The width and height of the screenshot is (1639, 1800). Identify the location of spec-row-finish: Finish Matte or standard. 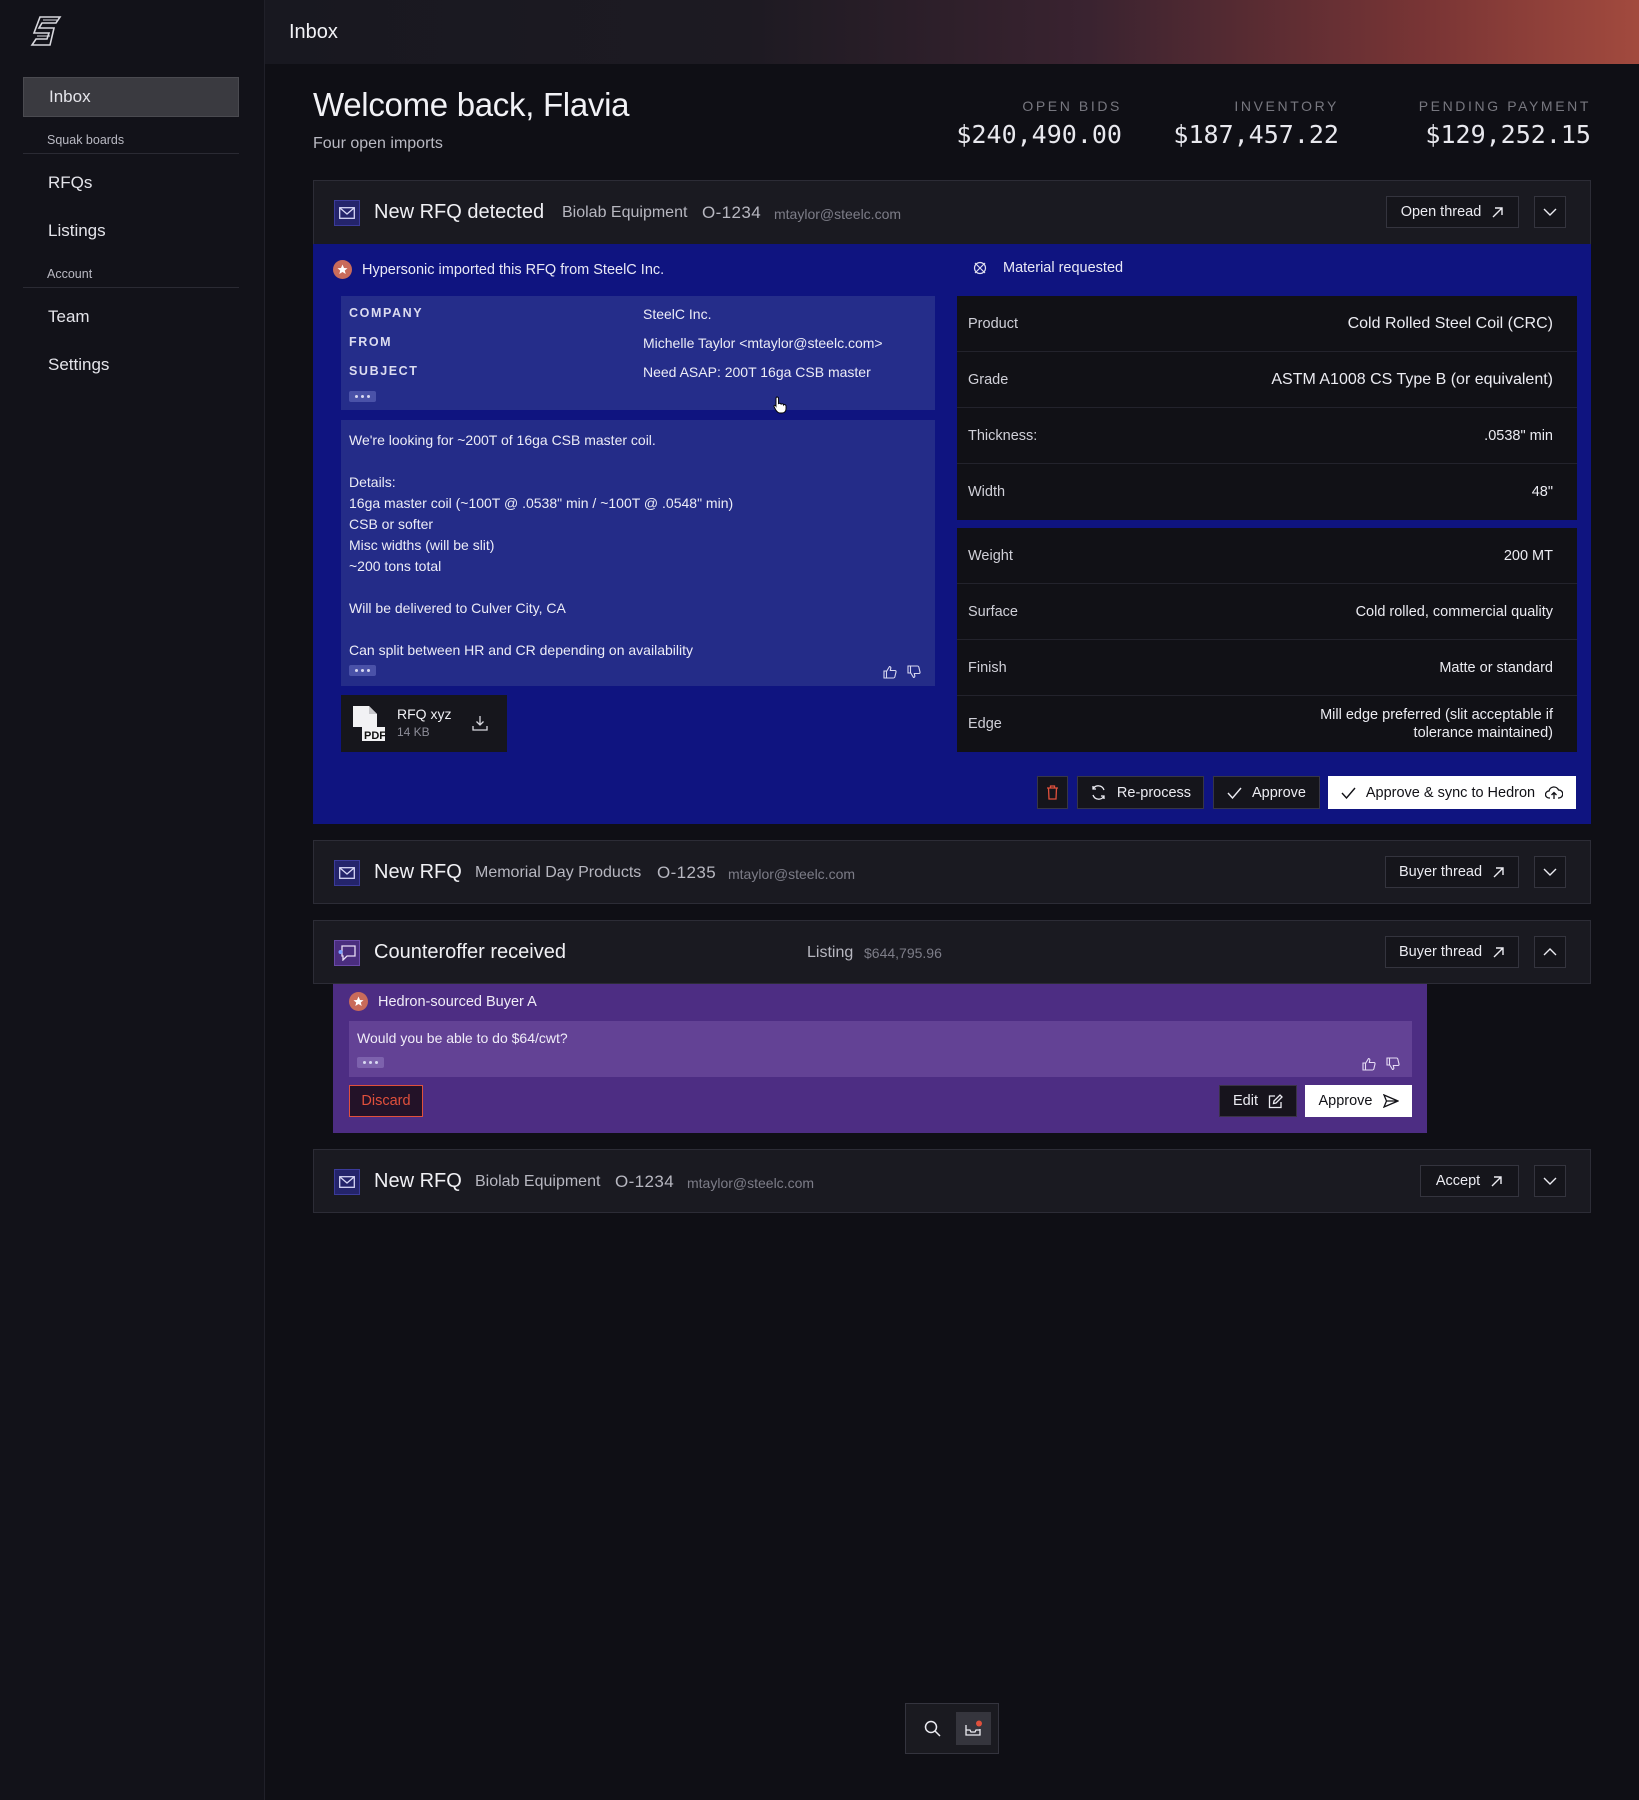
(1267, 668).